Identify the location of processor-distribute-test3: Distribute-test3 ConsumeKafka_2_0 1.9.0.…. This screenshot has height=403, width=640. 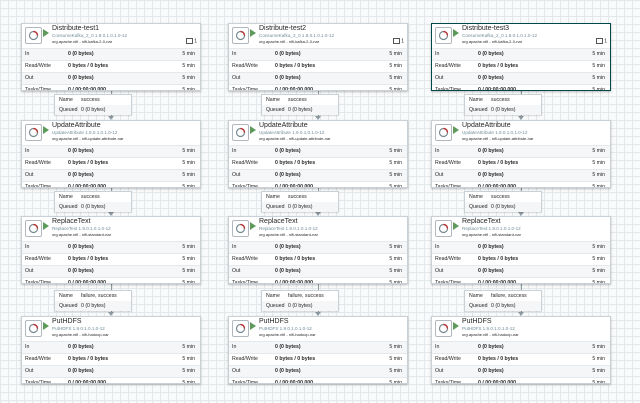
(521, 57).